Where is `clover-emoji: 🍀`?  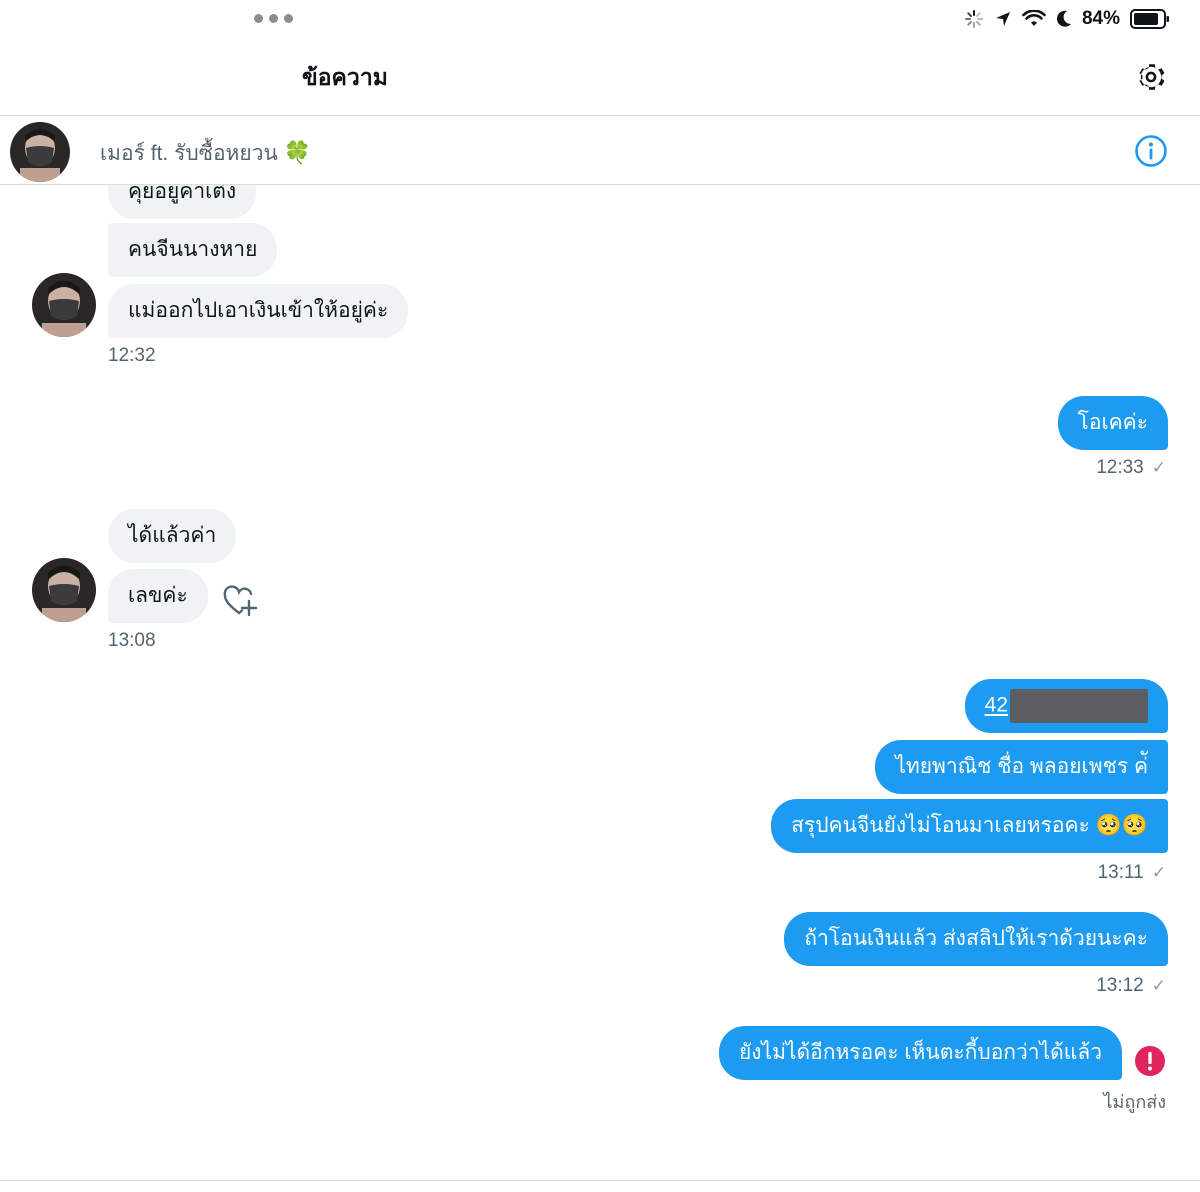
clover-emoji: 🍀 is located at coordinates (297, 152).